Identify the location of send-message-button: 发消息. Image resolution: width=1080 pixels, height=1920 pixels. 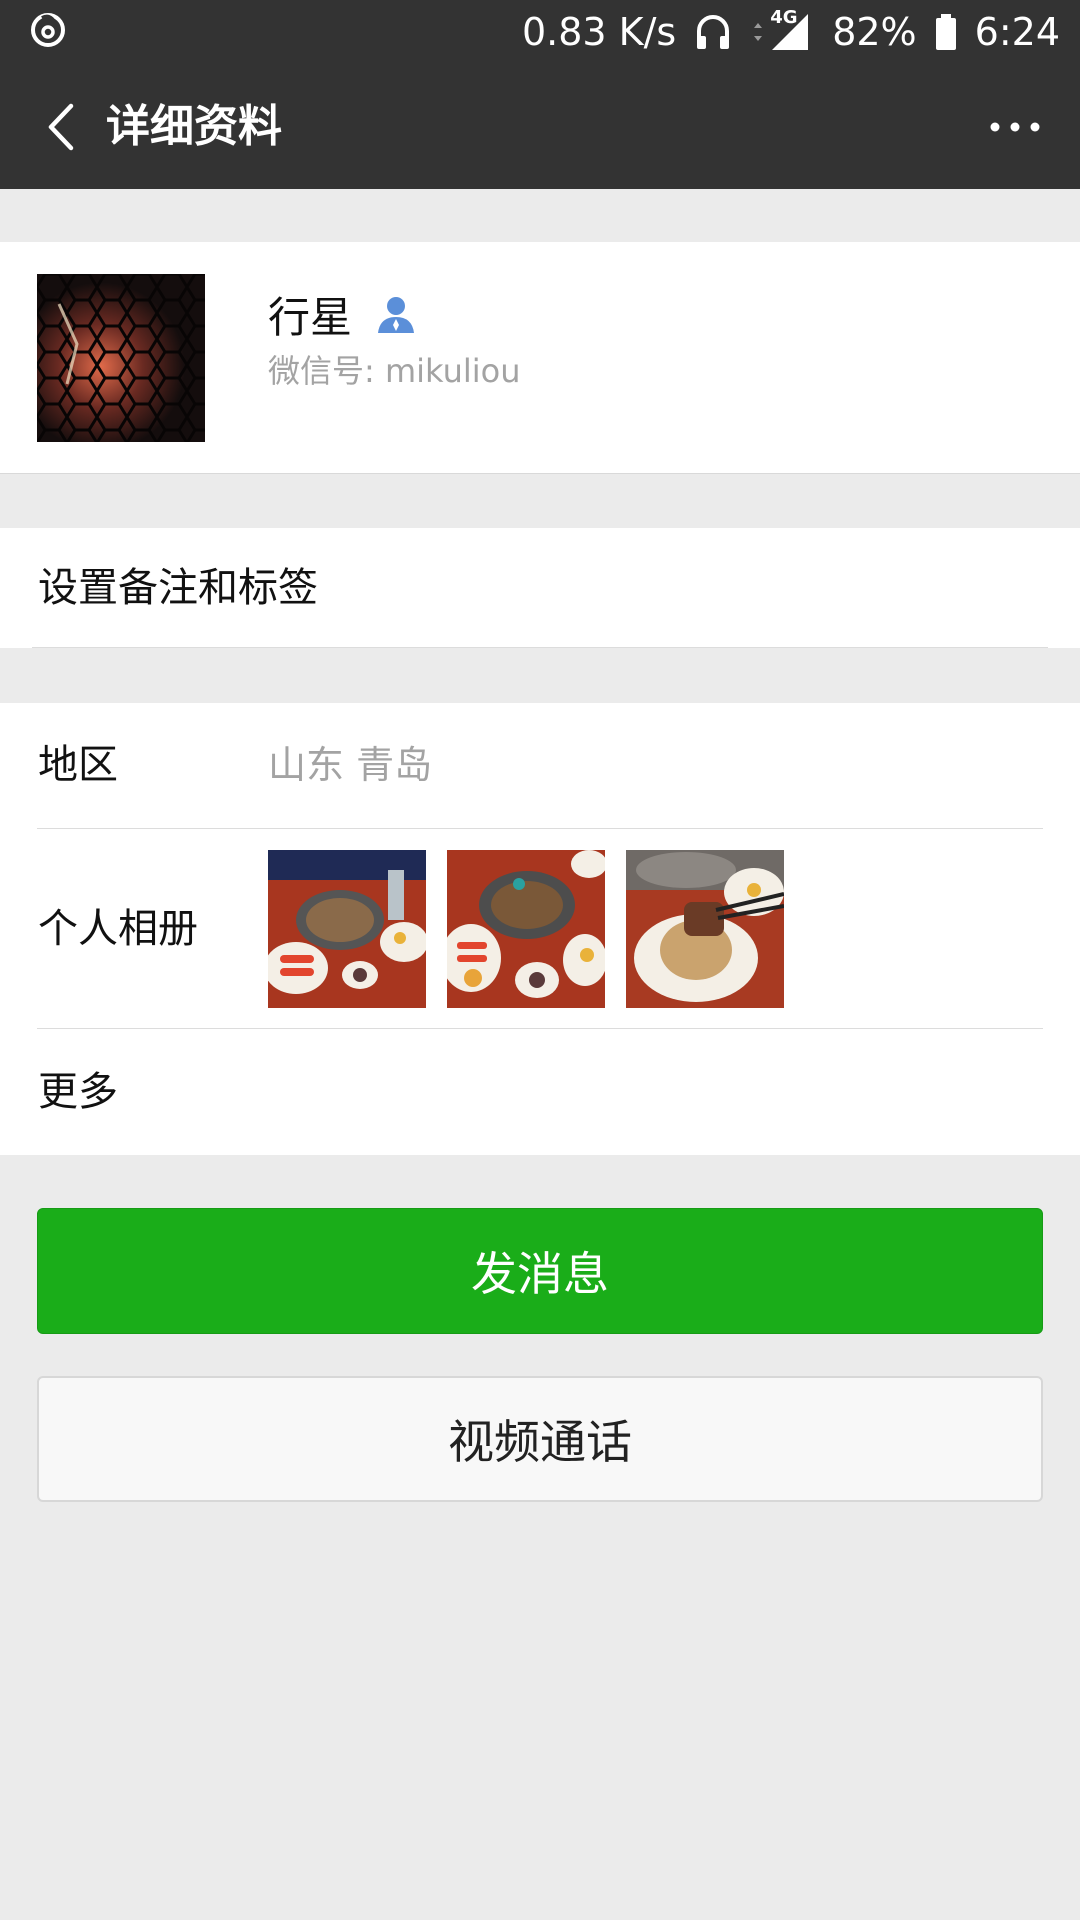
(540, 1271).